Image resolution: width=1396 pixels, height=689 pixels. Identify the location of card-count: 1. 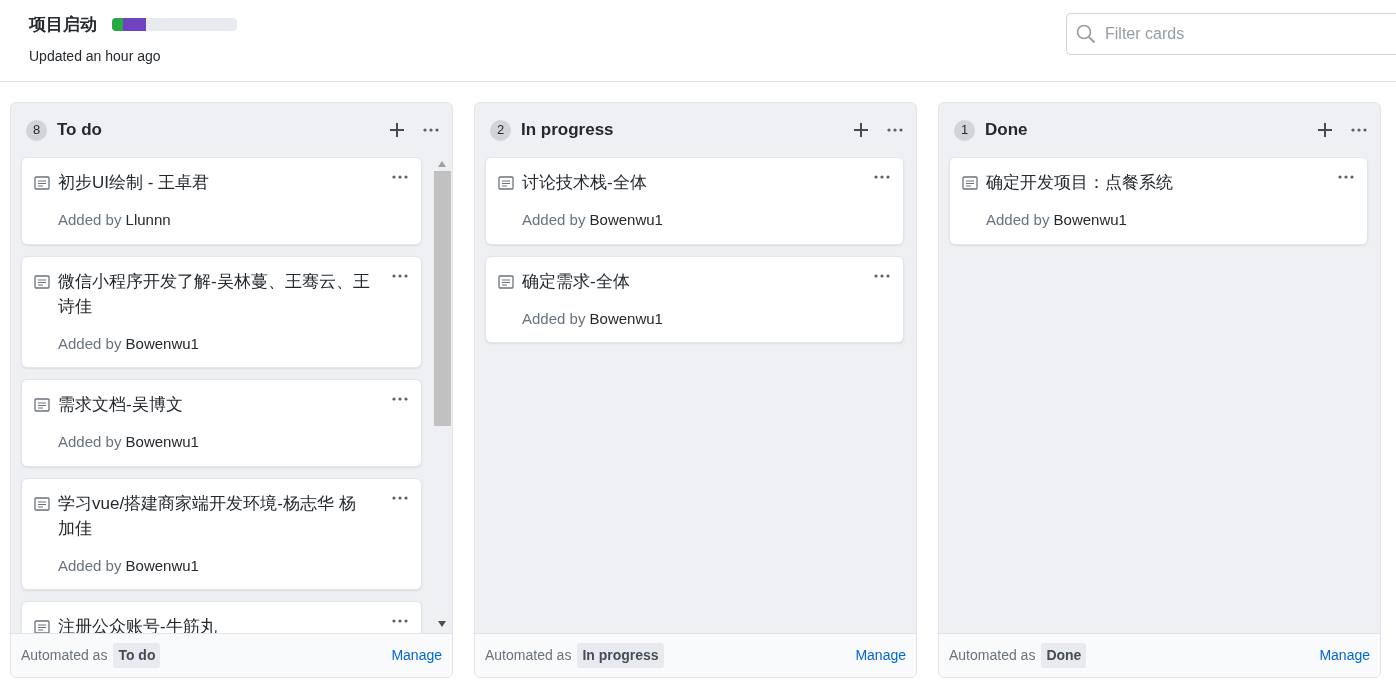
(964, 130).